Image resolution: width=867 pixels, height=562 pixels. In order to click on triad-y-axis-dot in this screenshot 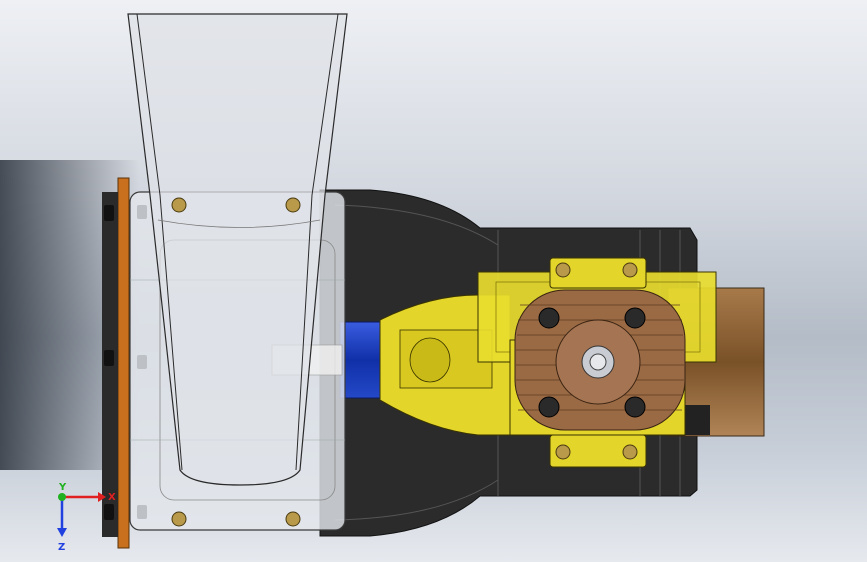, I will do `click(62, 497)`.